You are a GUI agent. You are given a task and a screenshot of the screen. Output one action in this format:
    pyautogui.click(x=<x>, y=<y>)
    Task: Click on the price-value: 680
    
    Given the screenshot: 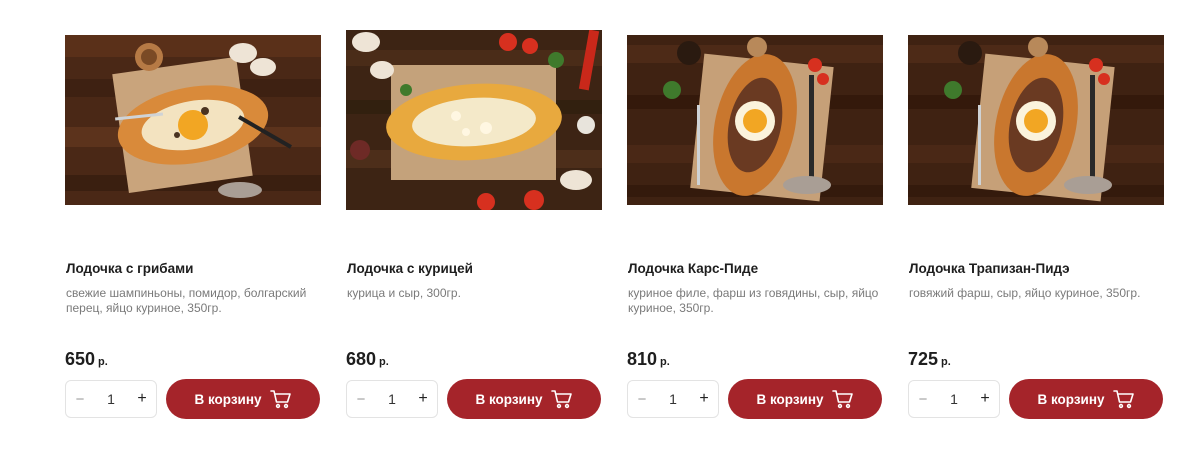 What is the action you would take?
    pyautogui.click(x=361, y=359)
    